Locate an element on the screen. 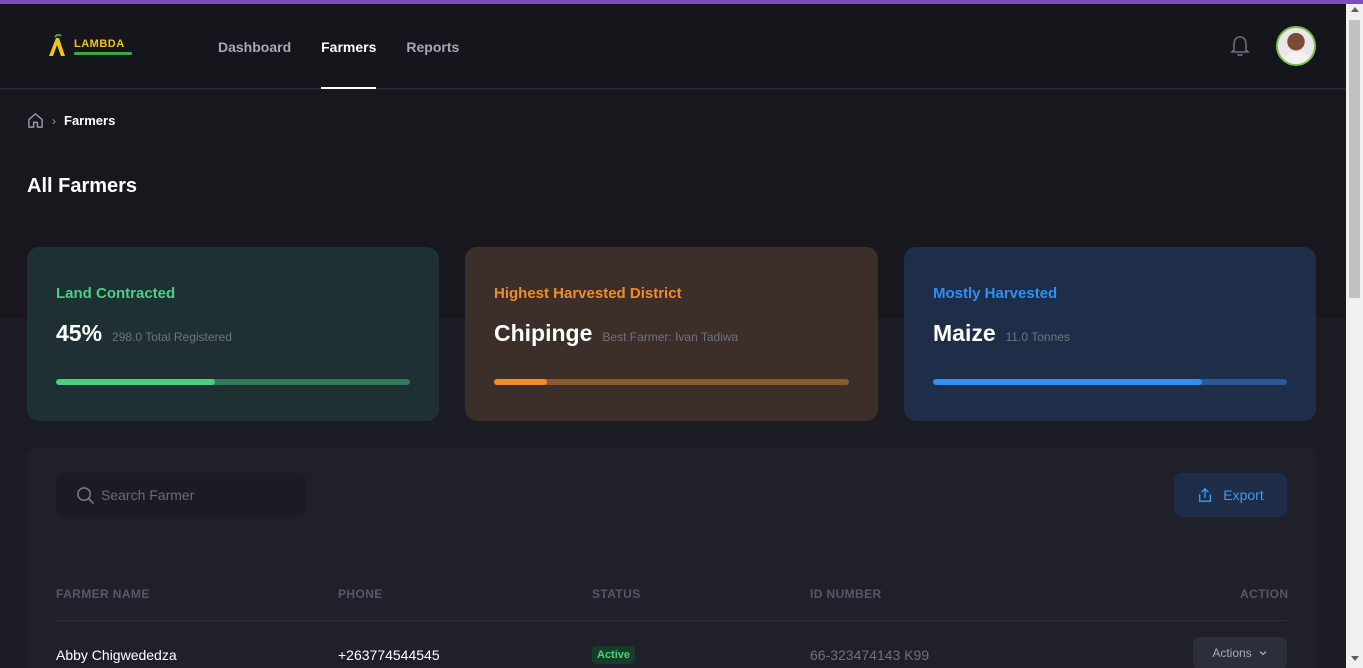  brand-logo: LAMBDA is located at coordinates (89, 46).